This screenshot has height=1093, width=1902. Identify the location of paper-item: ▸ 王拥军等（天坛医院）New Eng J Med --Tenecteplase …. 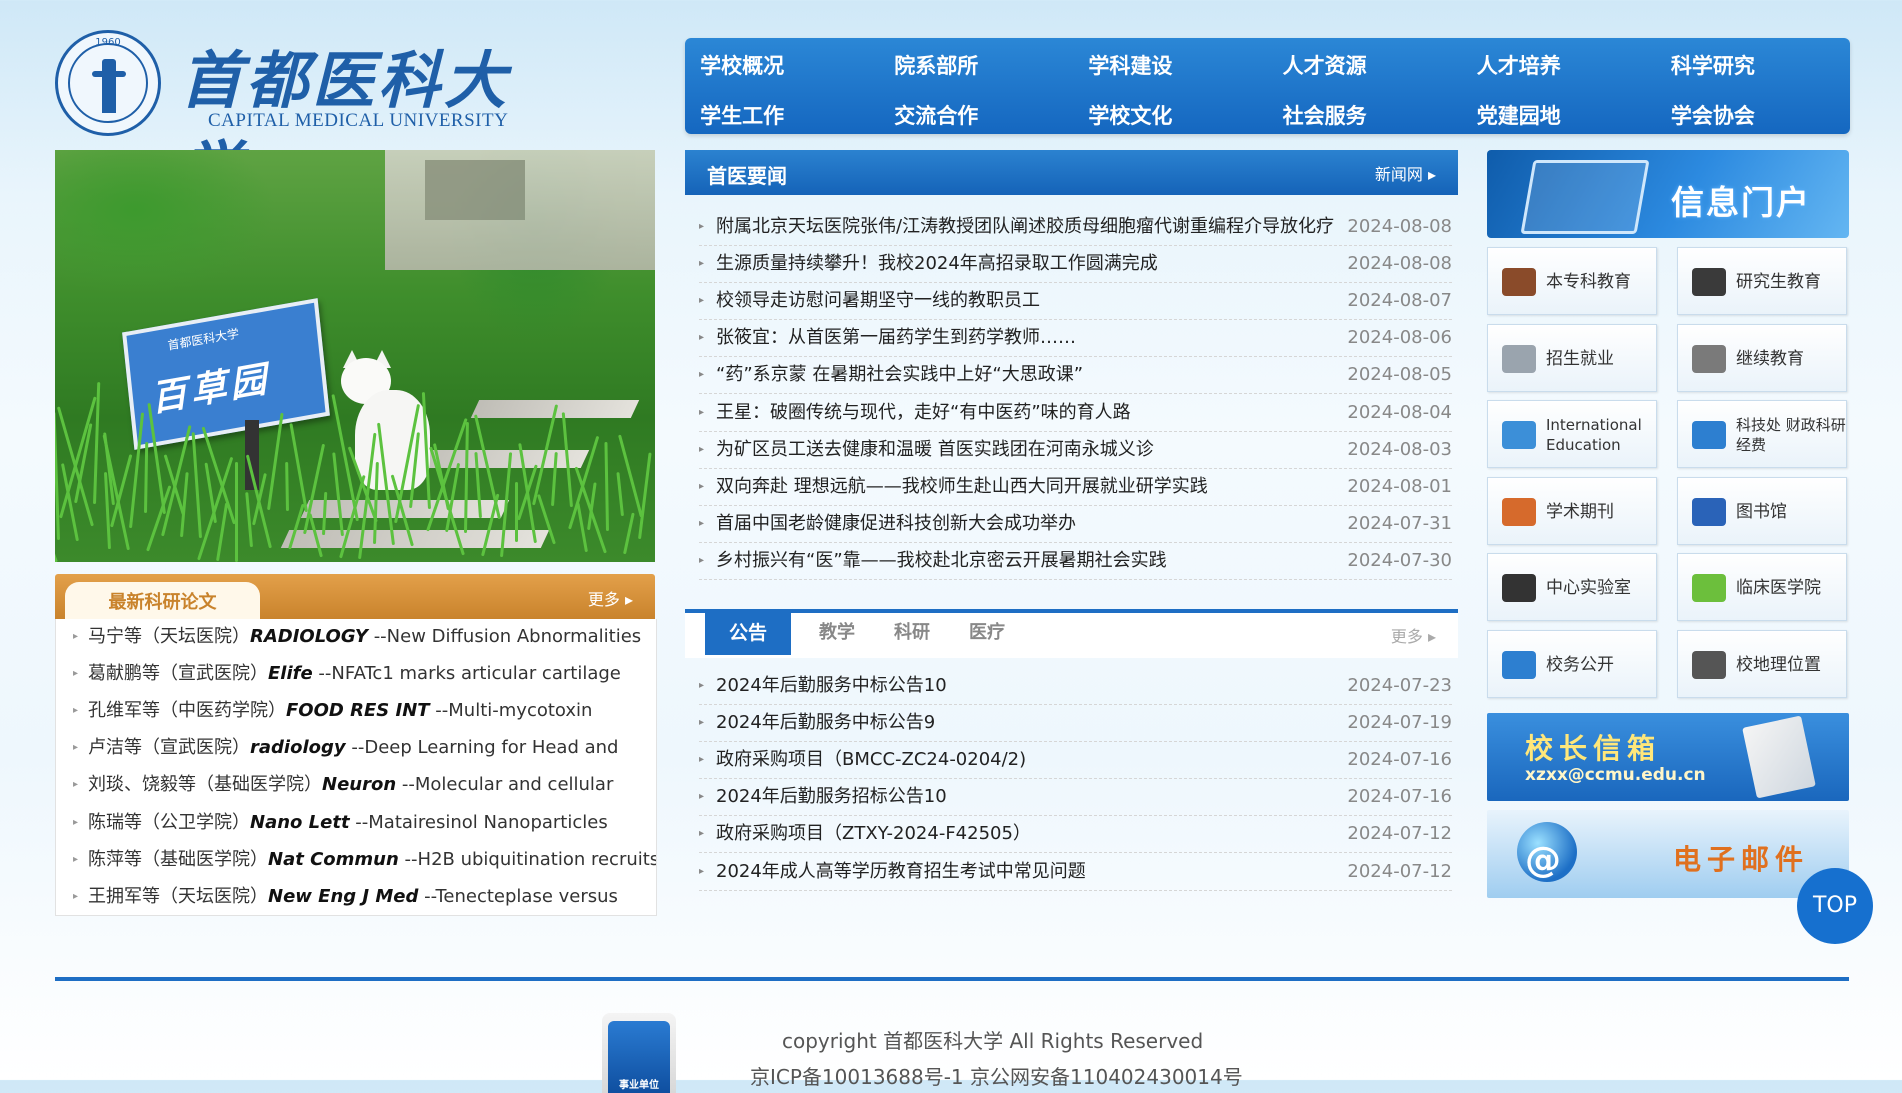
(356, 897).